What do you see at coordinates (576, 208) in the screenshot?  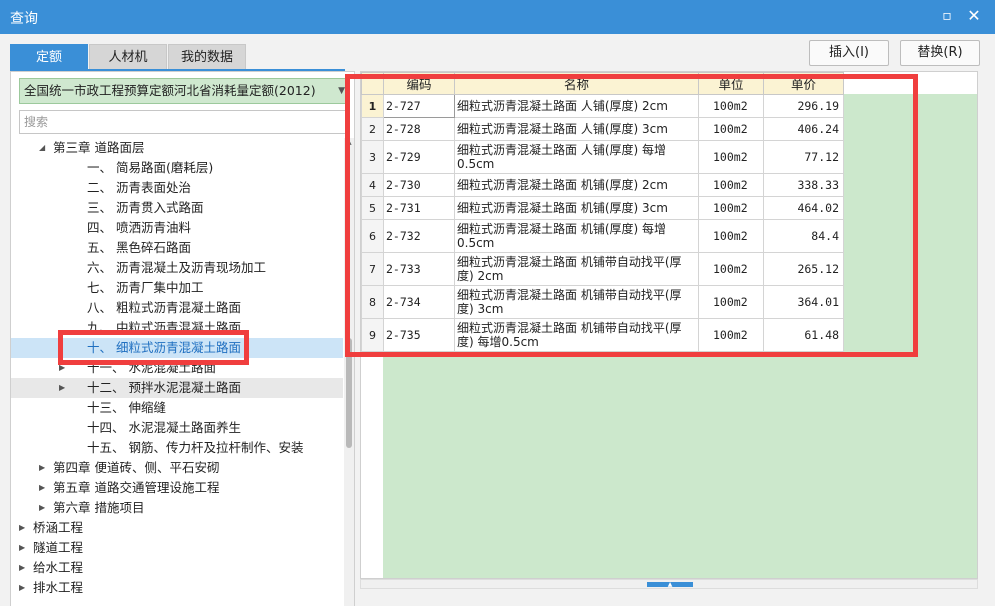 I see `name-cell: 细粒式沥青混凝土路面 机铺(厚度) 3cm` at bounding box center [576, 208].